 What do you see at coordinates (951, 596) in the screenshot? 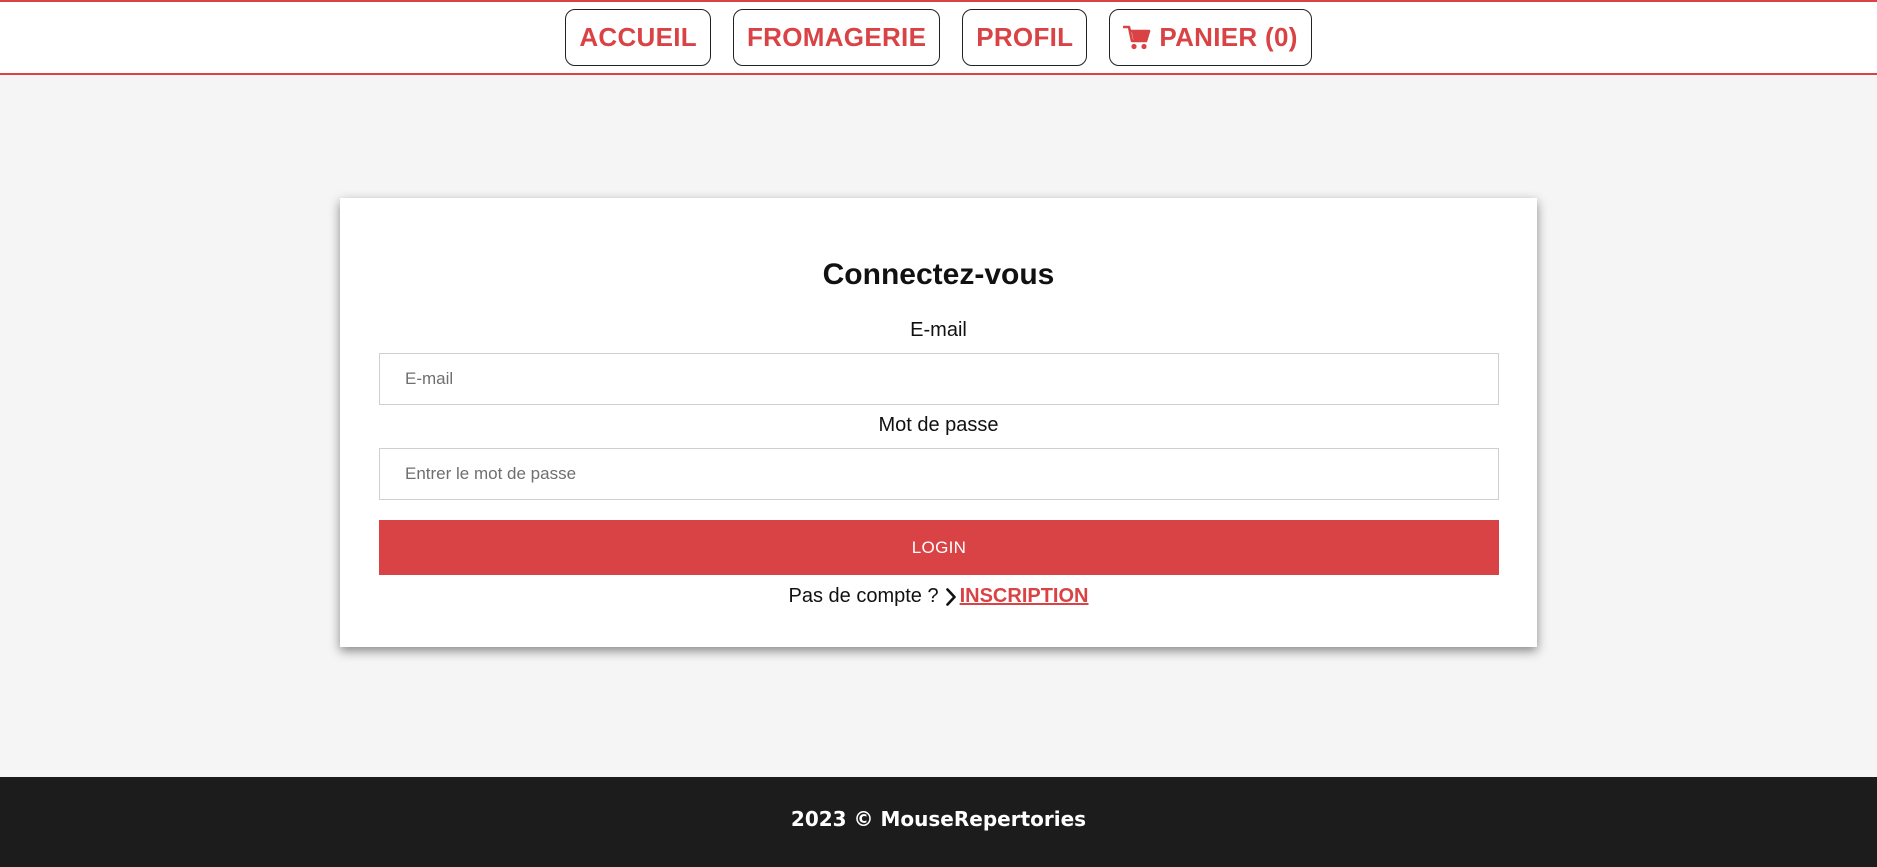
I see `chevron-right-icon` at bounding box center [951, 596].